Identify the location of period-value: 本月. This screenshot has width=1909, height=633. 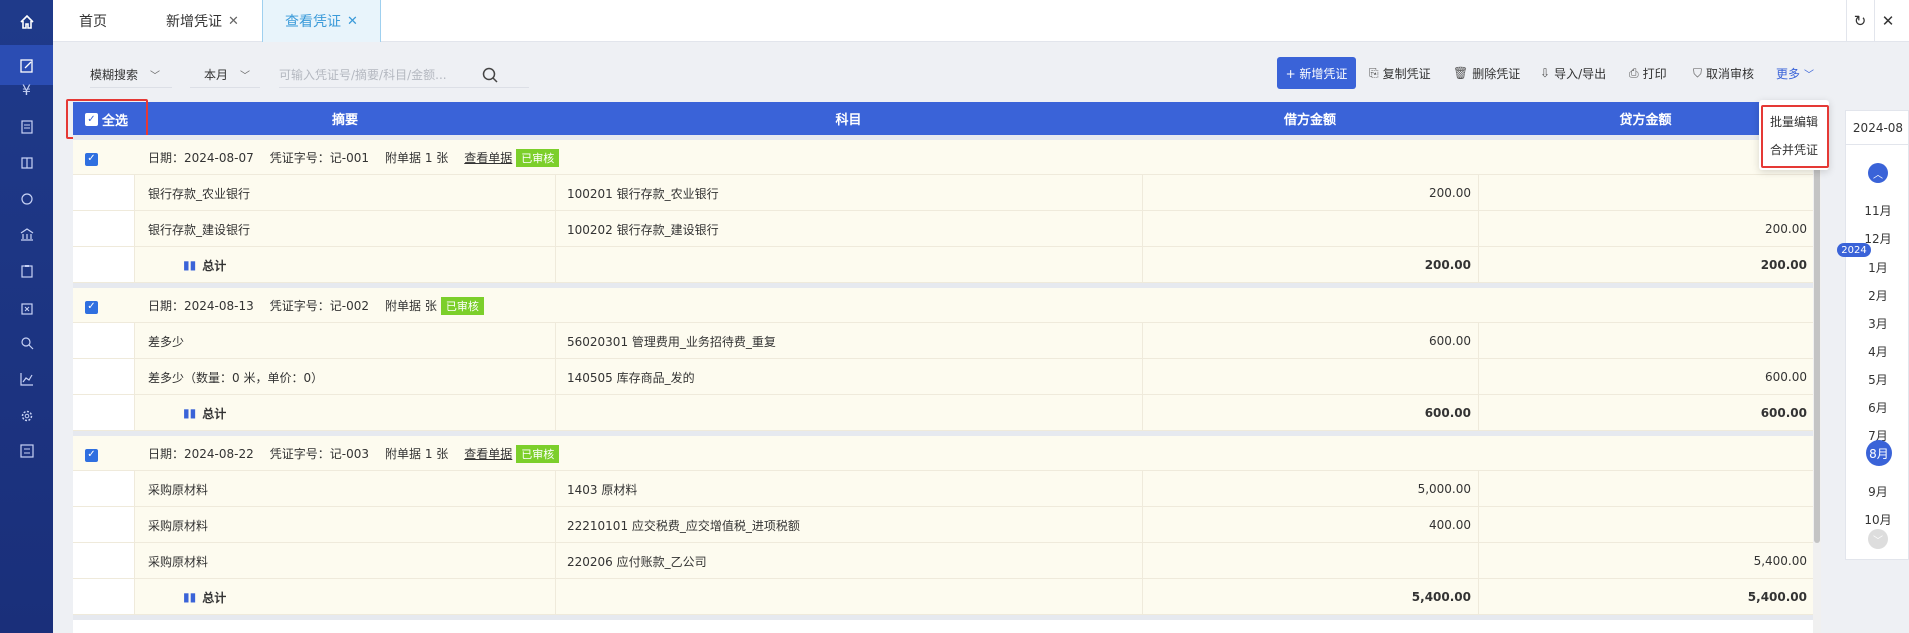
(216, 75).